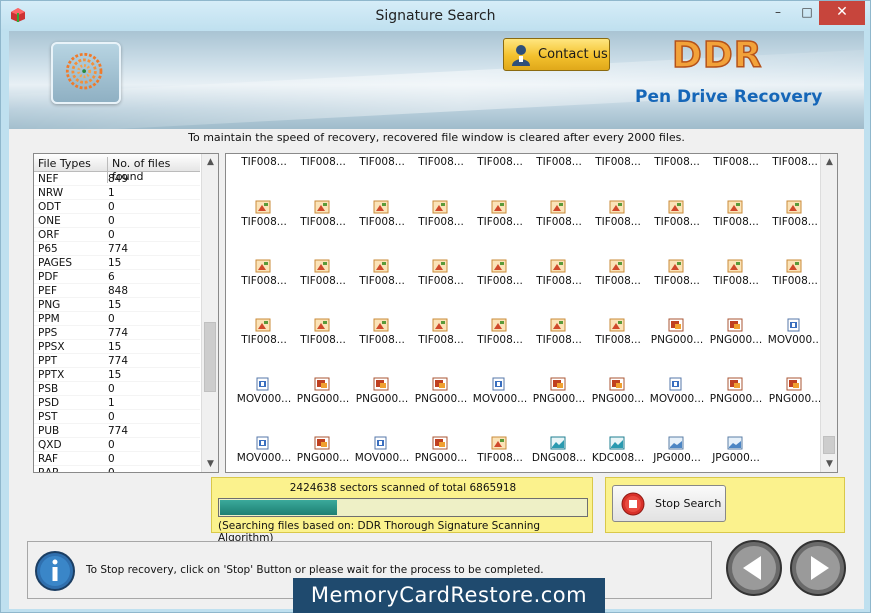  Describe the element at coordinates (794, 207) in the screenshot. I see `tif-file-icon` at that location.